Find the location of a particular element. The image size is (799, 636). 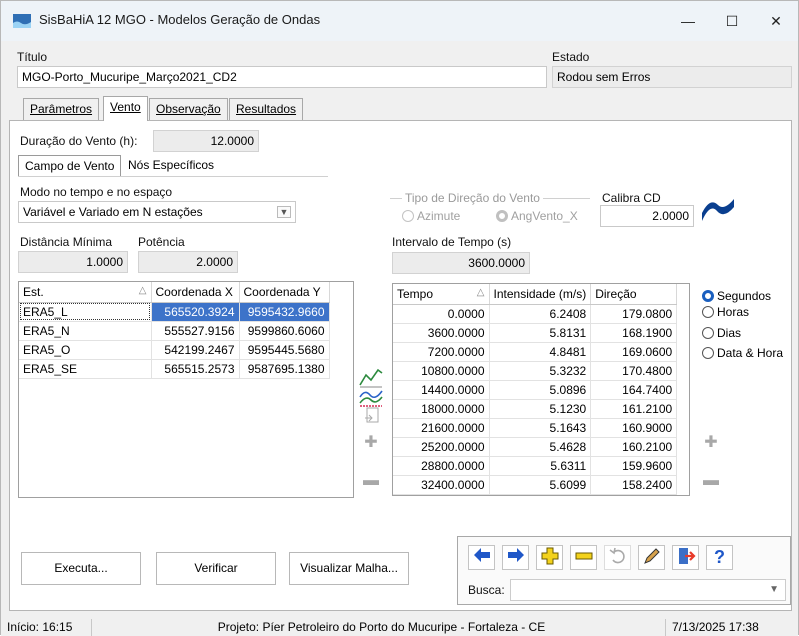

calibra-input: 2.0000 is located at coordinates (647, 216).